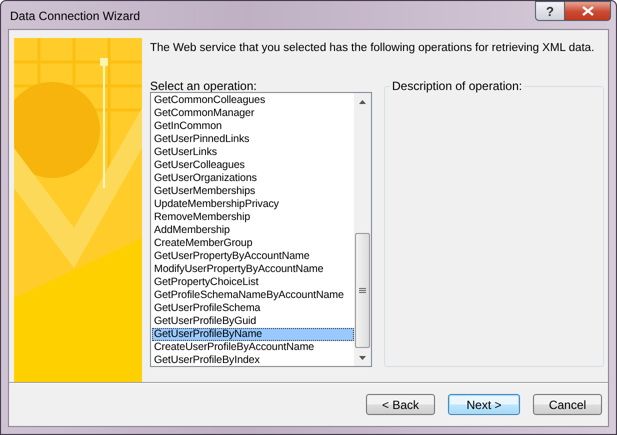 The width and height of the screenshot is (617, 435). I want to click on operation-item: GetUserOrganizations, so click(253, 178).